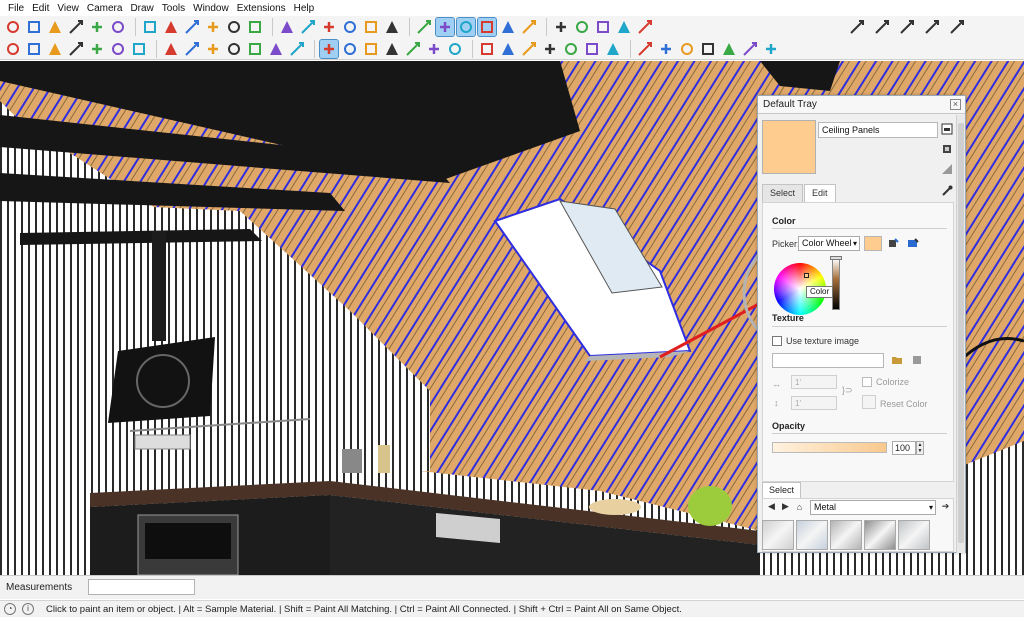 The image size is (1024, 617). Describe the element at coordinates (550, 49) in the screenshot. I see `scenes-icon` at that location.